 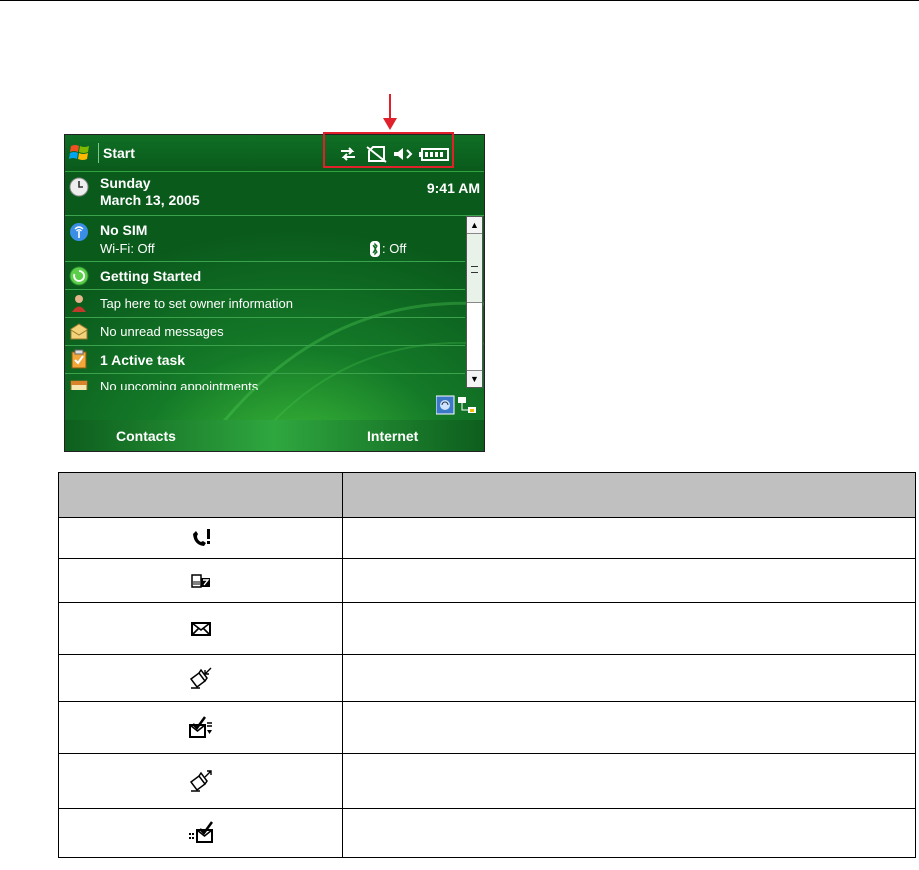 I want to click on start-menu-label: Start, so click(x=119, y=153).